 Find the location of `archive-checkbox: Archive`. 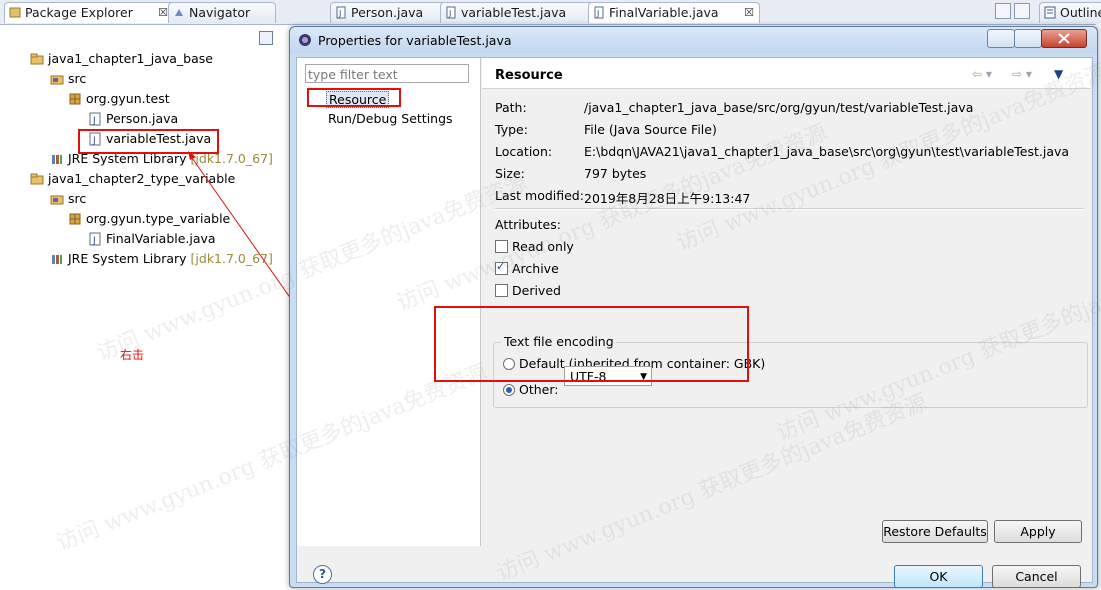

archive-checkbox: Archive is located at coordinates (527, 268).